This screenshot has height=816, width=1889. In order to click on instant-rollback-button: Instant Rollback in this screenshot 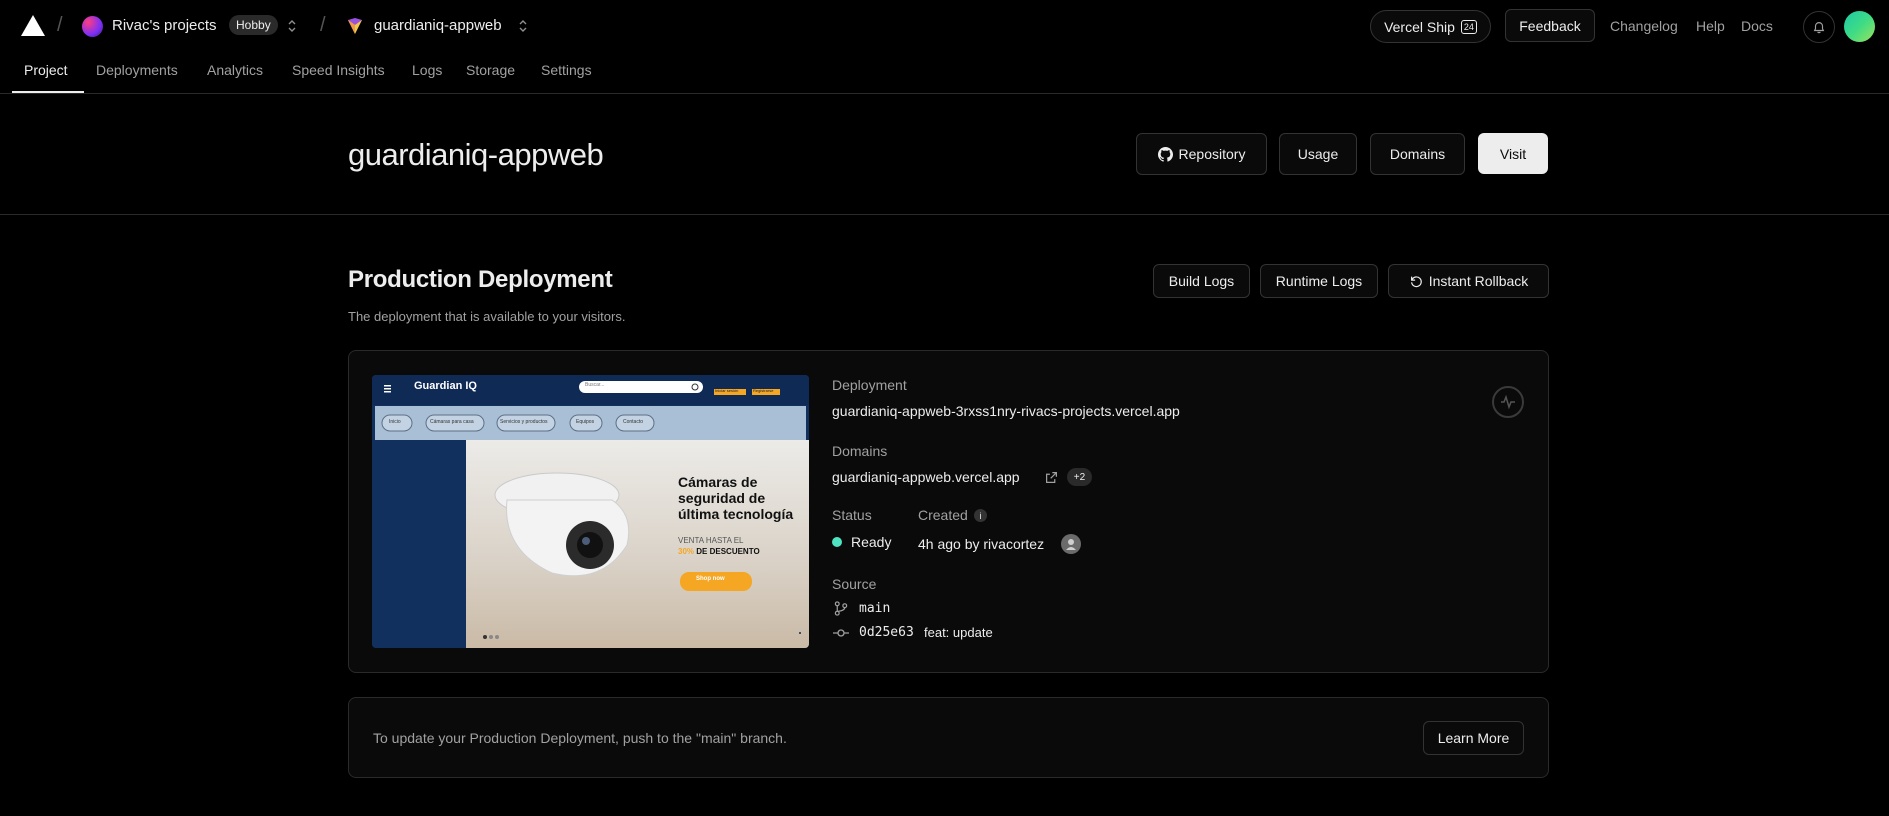, I will do `click(1468, 281)`.